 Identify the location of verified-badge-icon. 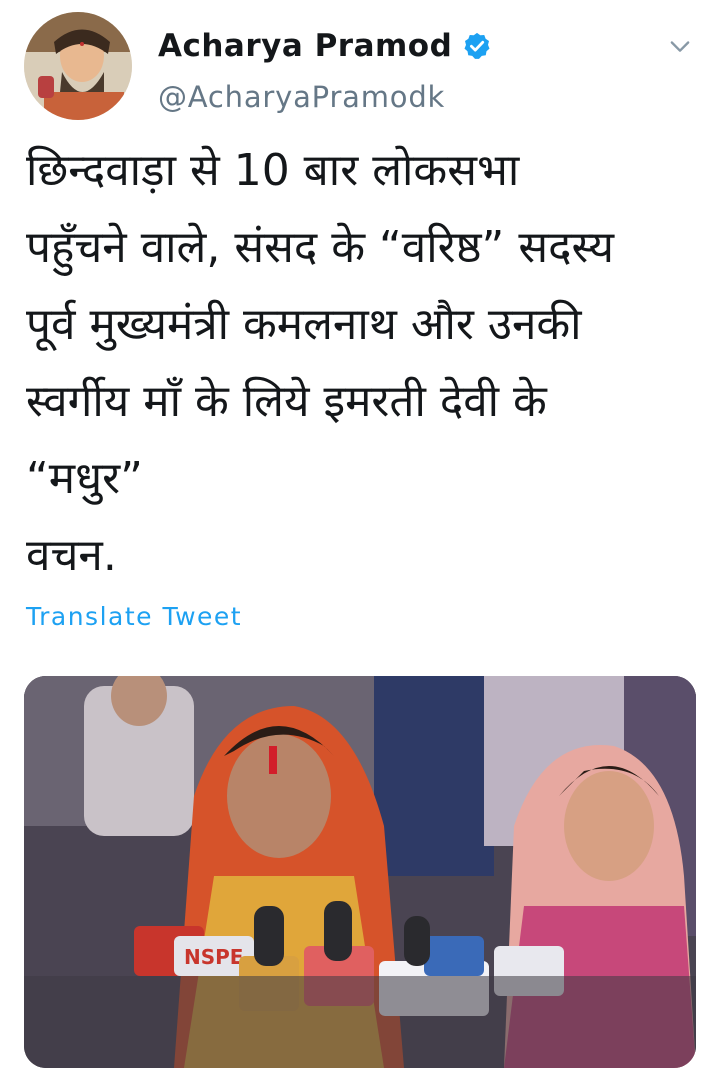
(477, 45).